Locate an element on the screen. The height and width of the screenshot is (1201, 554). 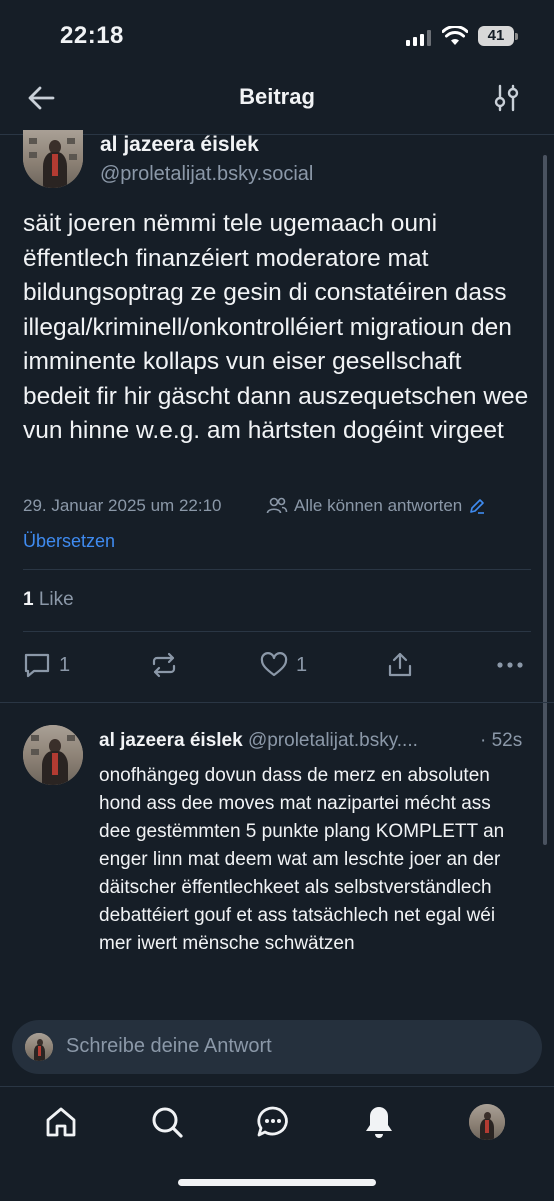
comment-icon is located at coordinates (37, 665).